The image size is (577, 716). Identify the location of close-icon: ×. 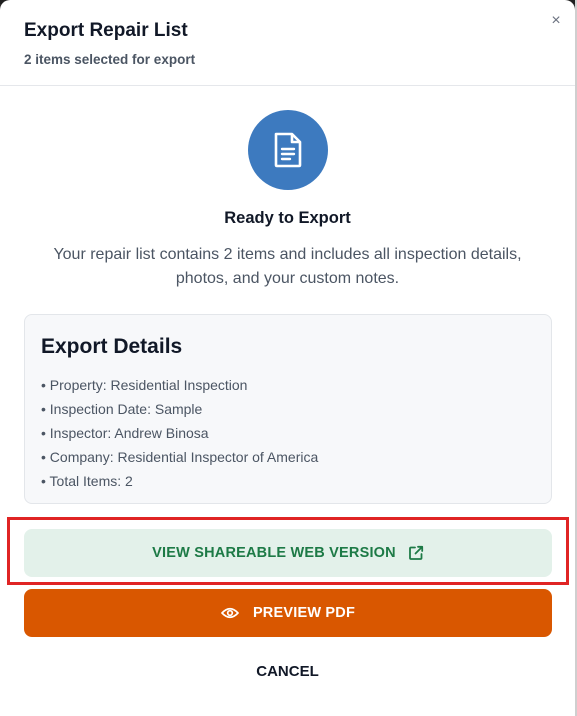
(556, 21).